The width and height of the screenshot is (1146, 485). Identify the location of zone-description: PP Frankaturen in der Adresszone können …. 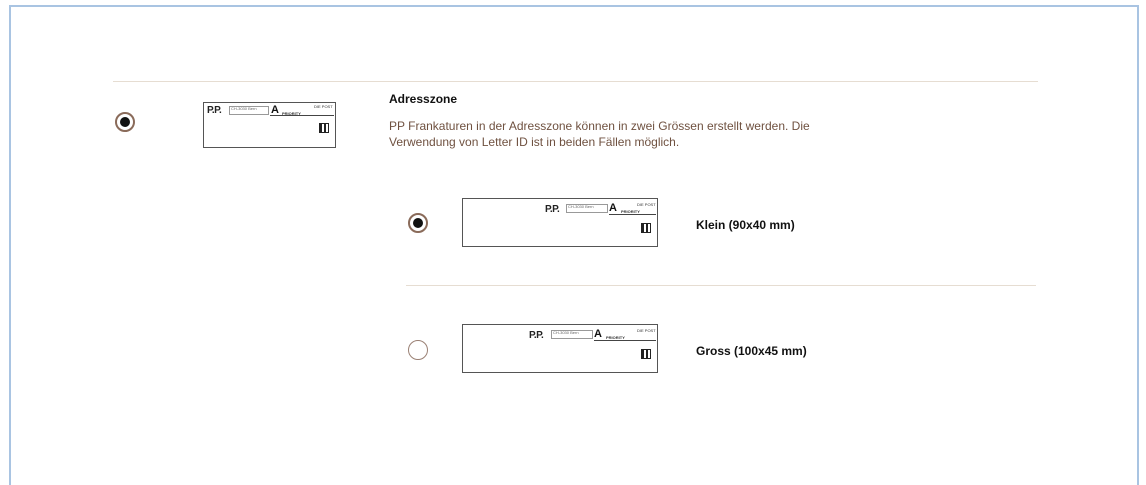
(599, 134).